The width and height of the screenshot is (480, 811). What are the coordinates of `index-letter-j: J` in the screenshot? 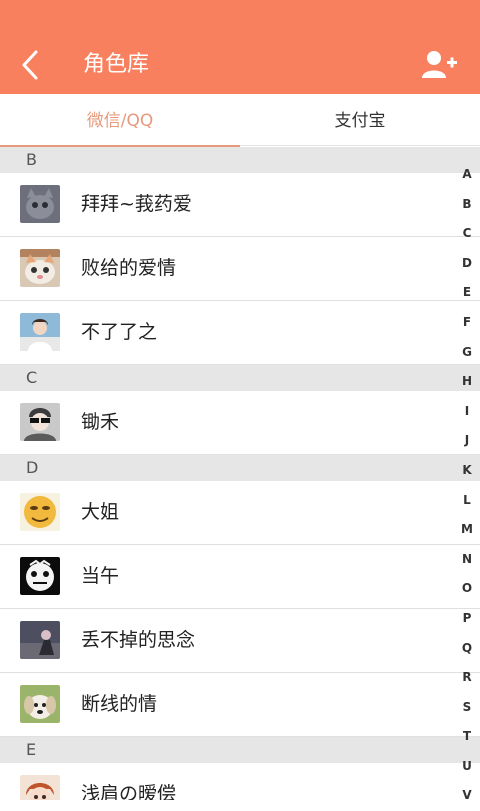 It's located at (467, 441).